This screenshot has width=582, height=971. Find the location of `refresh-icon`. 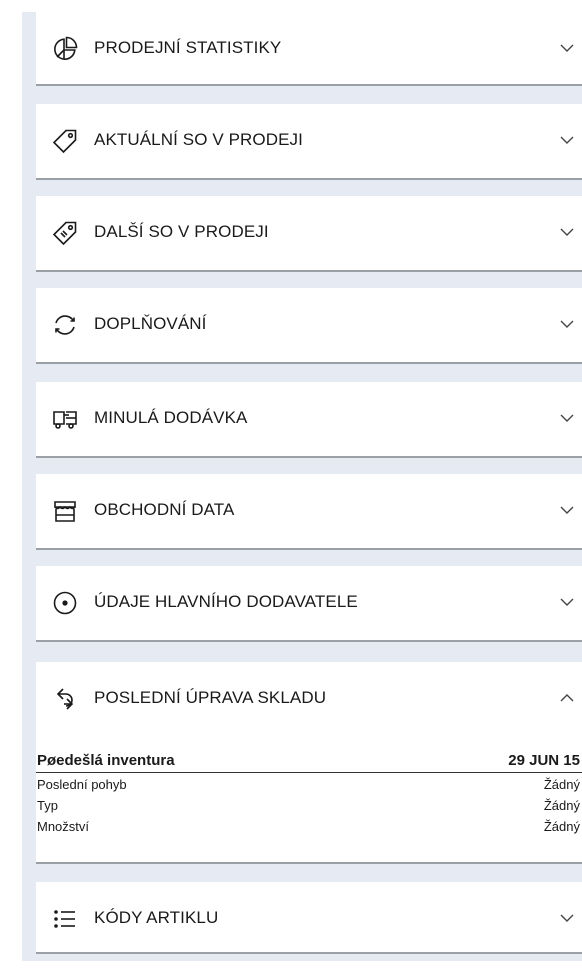

refresh-icon is located at coordinates (65, 325).